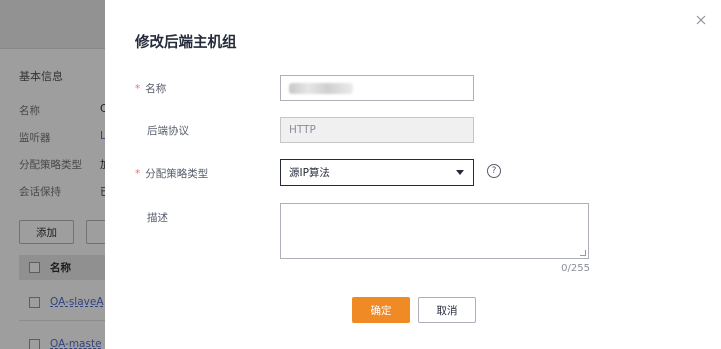 This screenshot has width=721, height=349. I want to click on backend-protocol-label: 后端协议, so click(168, 131).